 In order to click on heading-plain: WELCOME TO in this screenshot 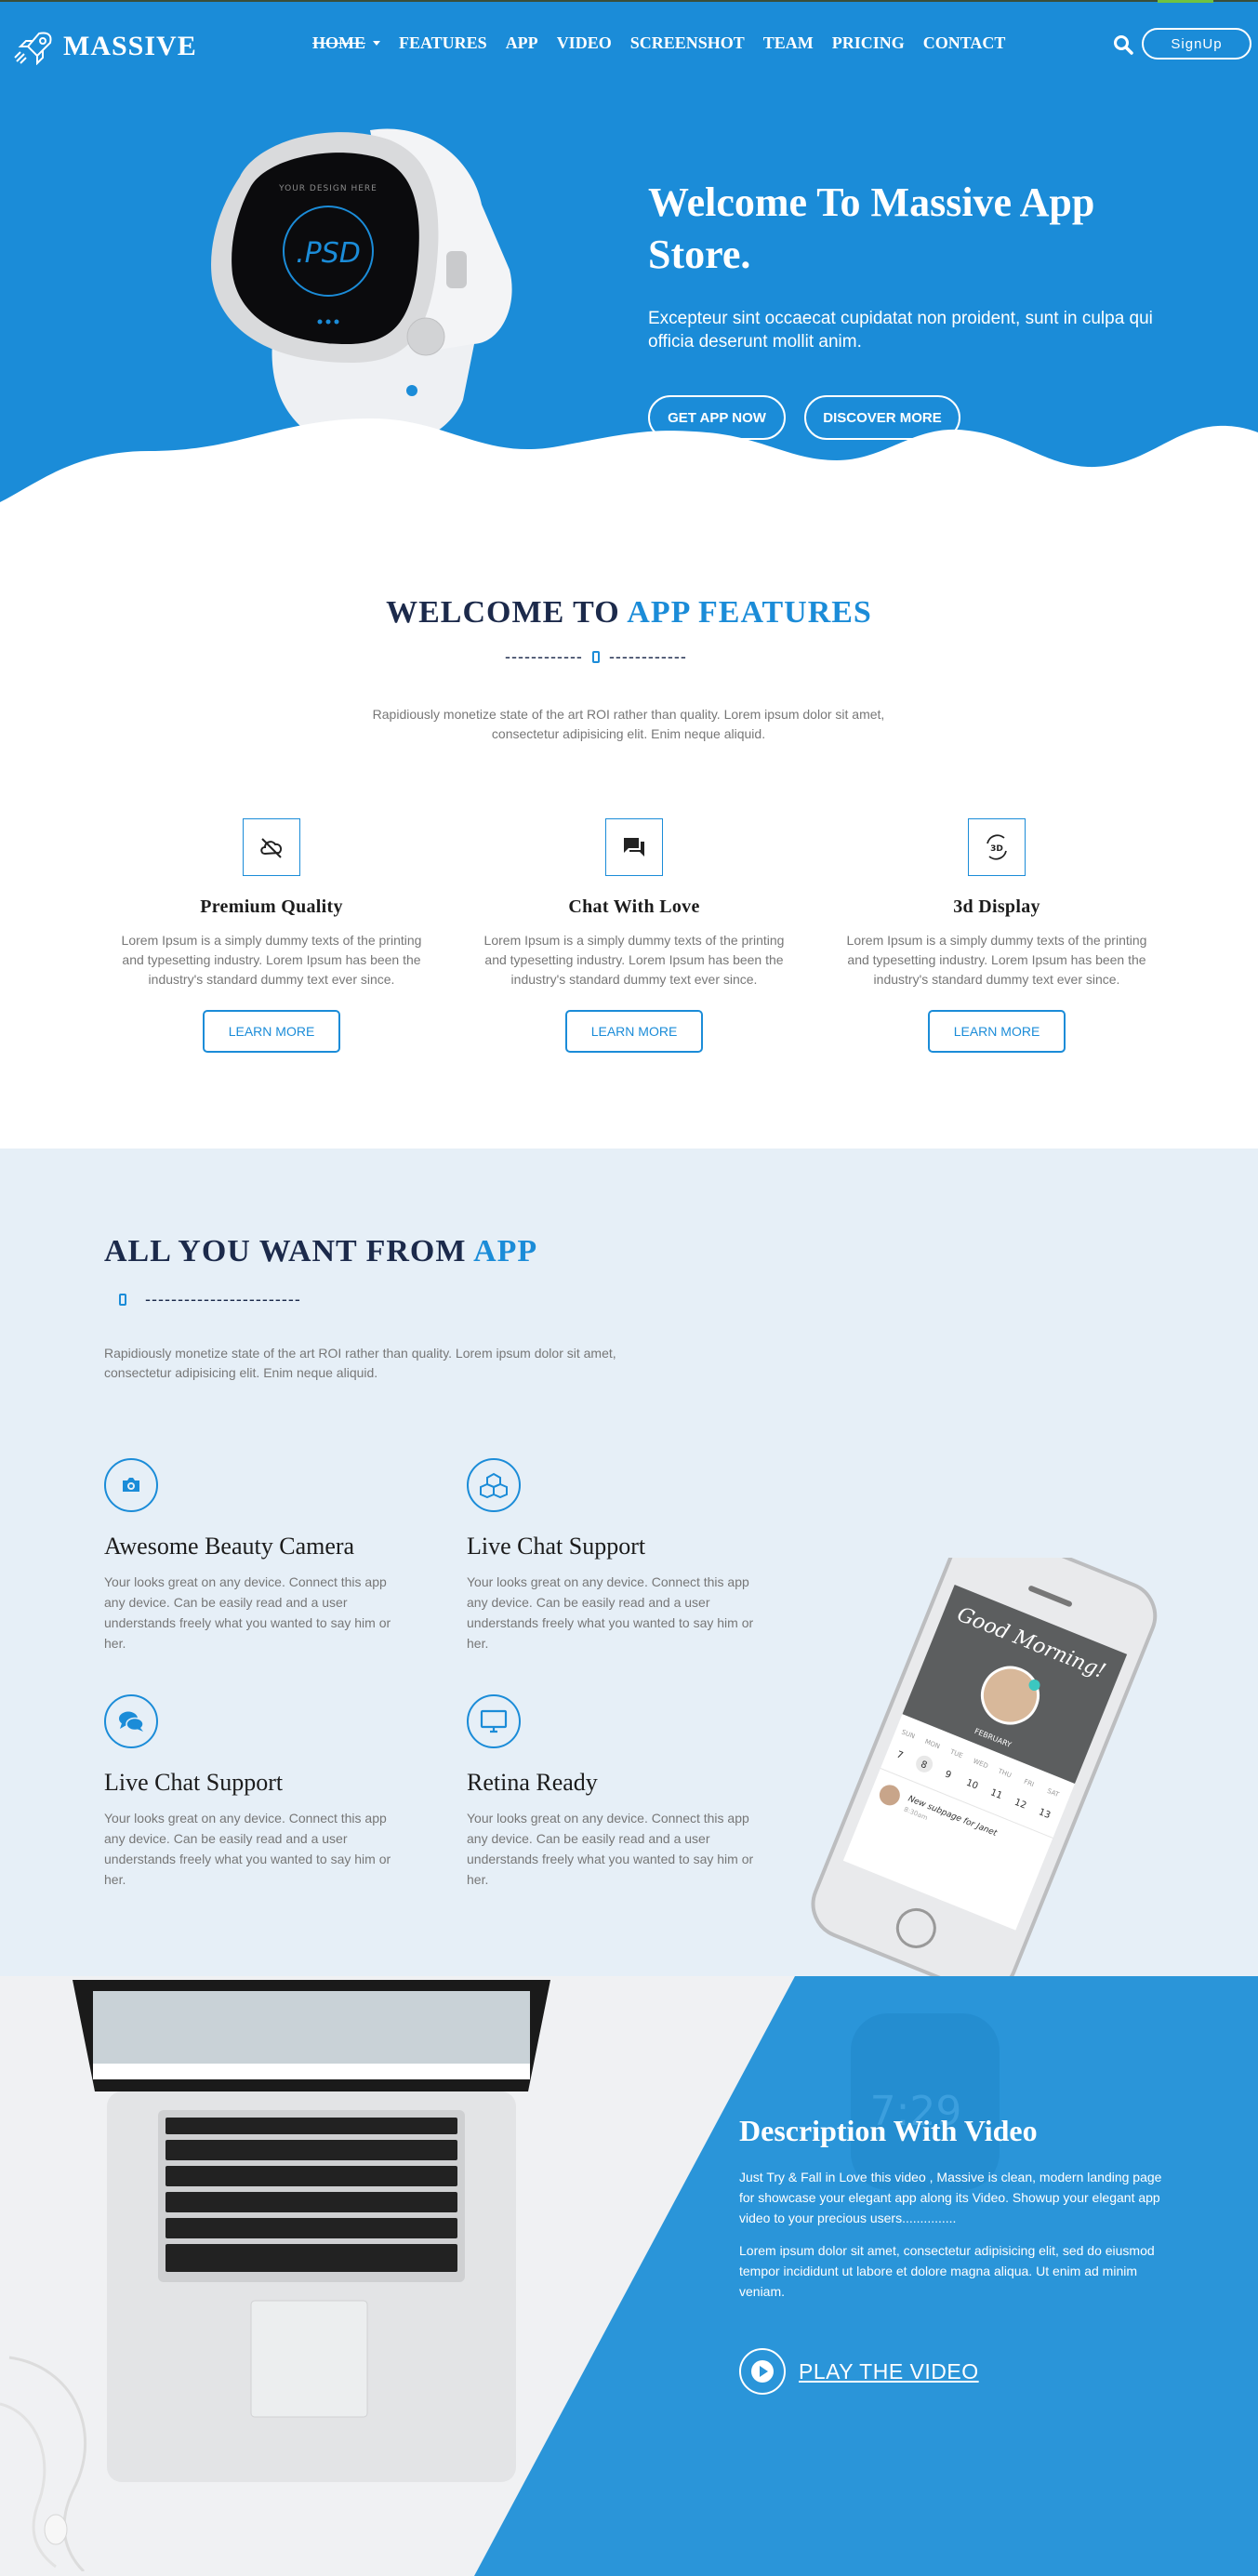, I will do `click(507, 612)`.